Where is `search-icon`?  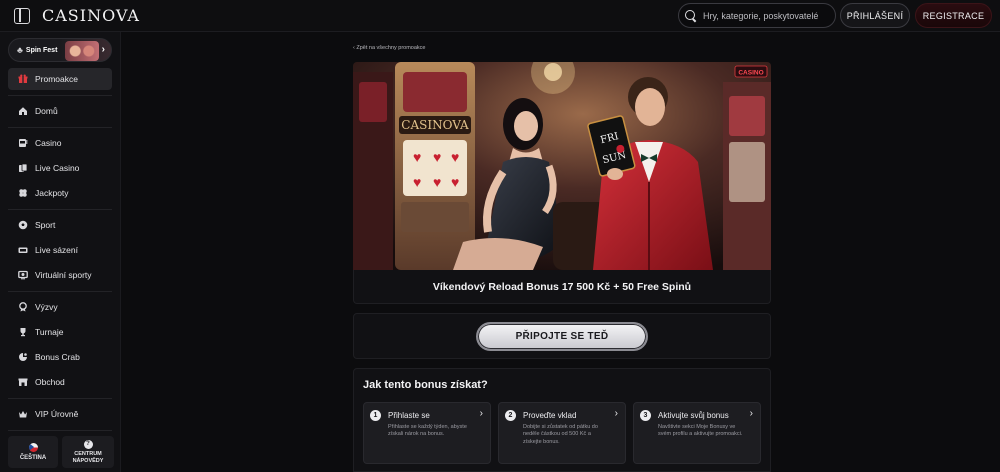 search-icon is located at coordinates (691, 15).